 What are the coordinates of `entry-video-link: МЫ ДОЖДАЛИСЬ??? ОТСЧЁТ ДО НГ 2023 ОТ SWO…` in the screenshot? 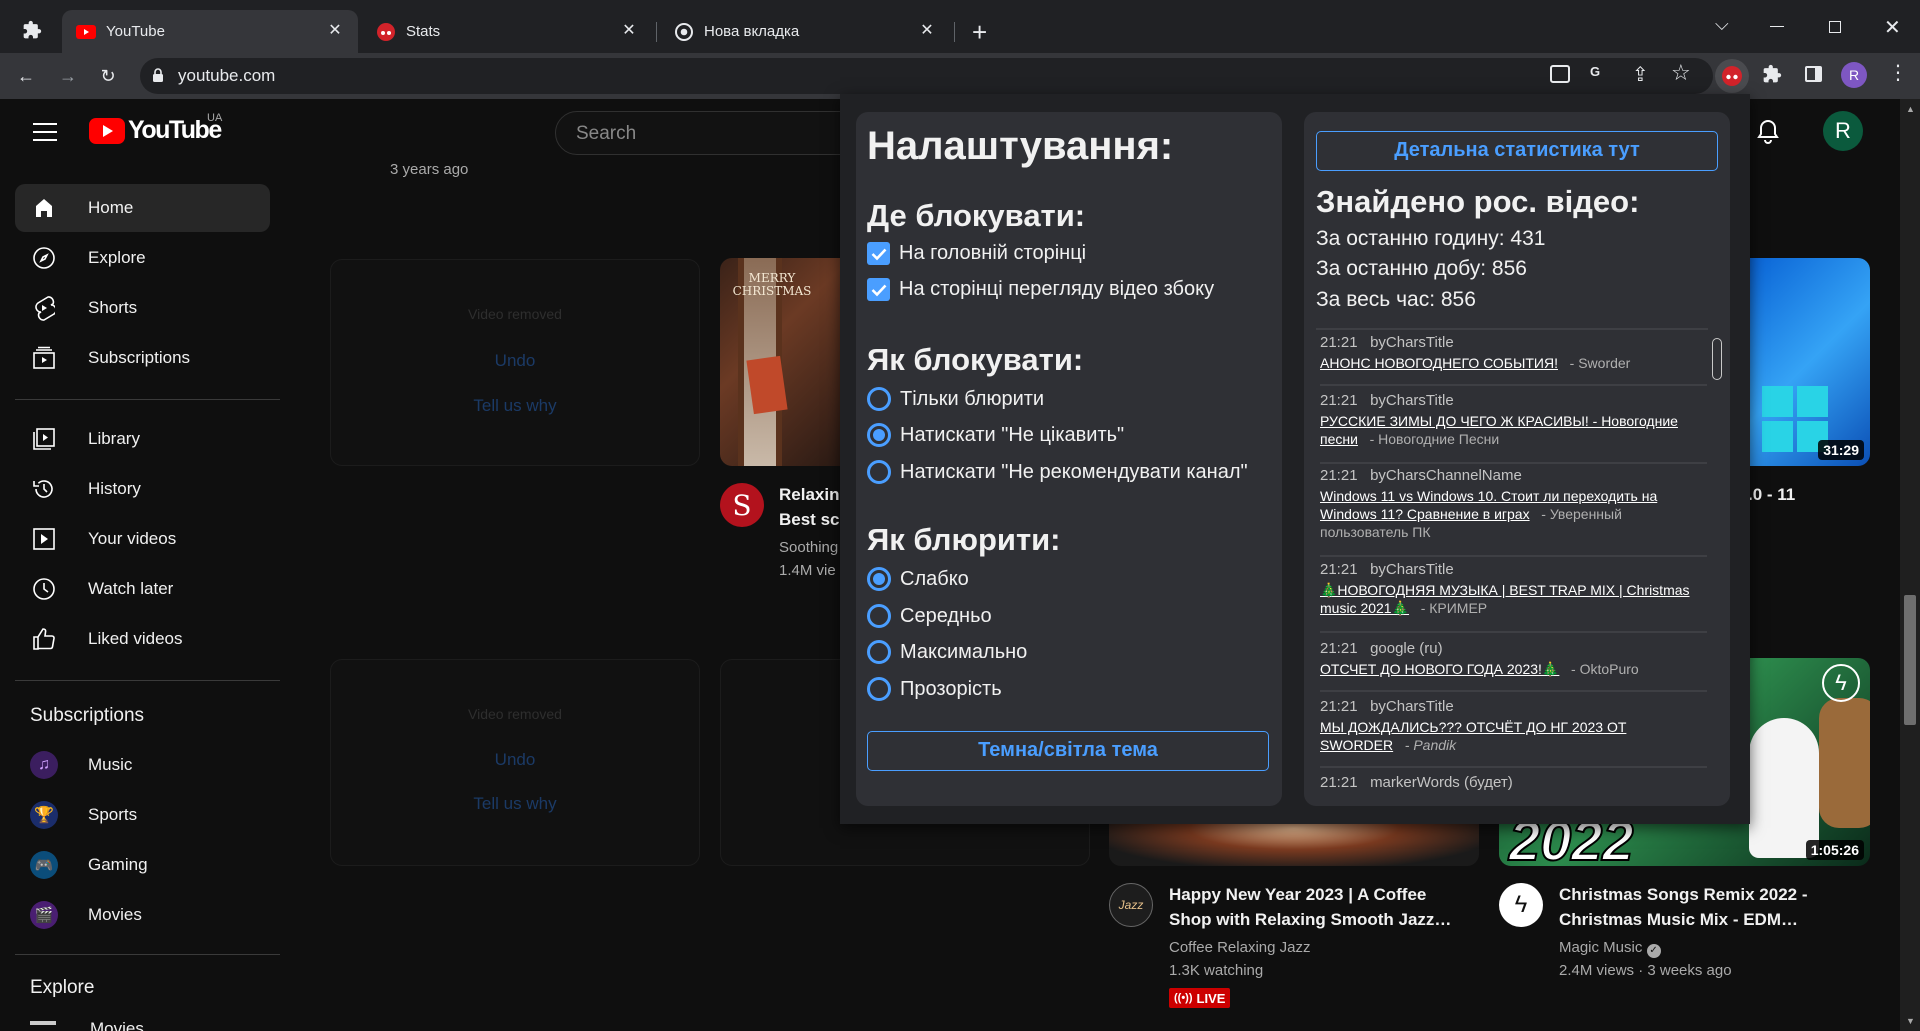 It's located at (1473, 736).